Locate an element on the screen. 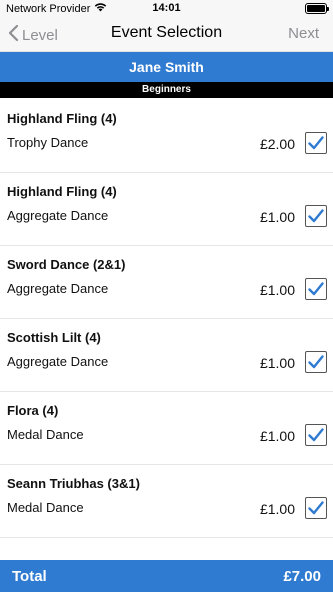  row-divider is located at coordinates (166, 537).